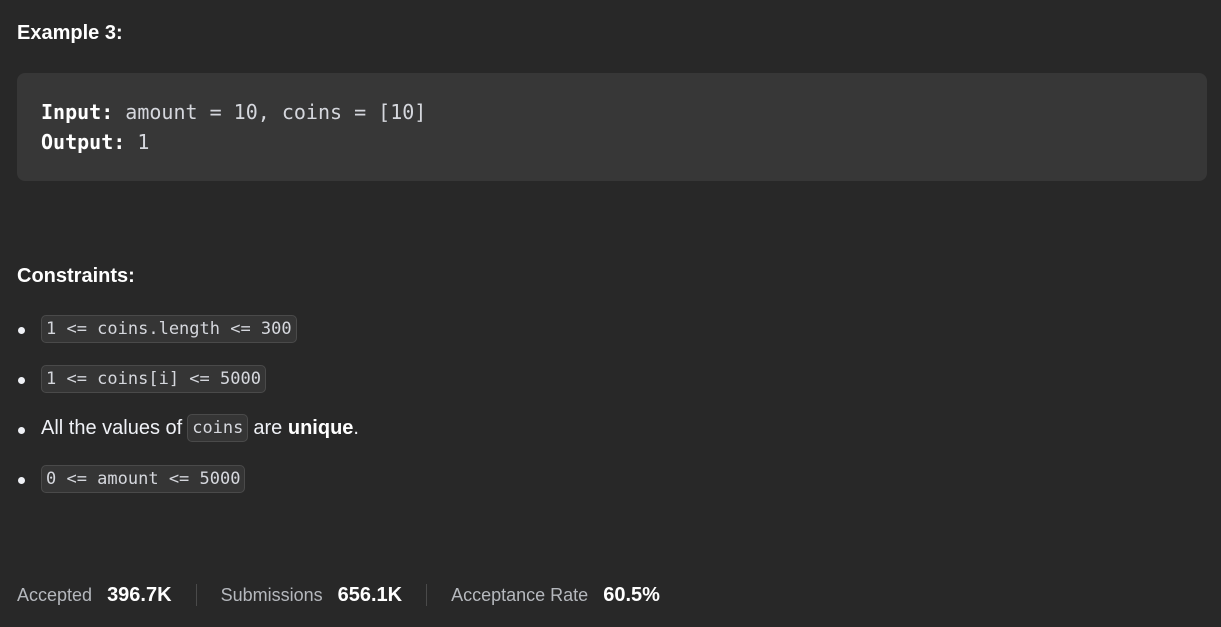  What do you see at coordinates (94, 595) in the screenshot?
I see `stat-accepted: Accepted 396.7K` at bounding box center [94, 595].